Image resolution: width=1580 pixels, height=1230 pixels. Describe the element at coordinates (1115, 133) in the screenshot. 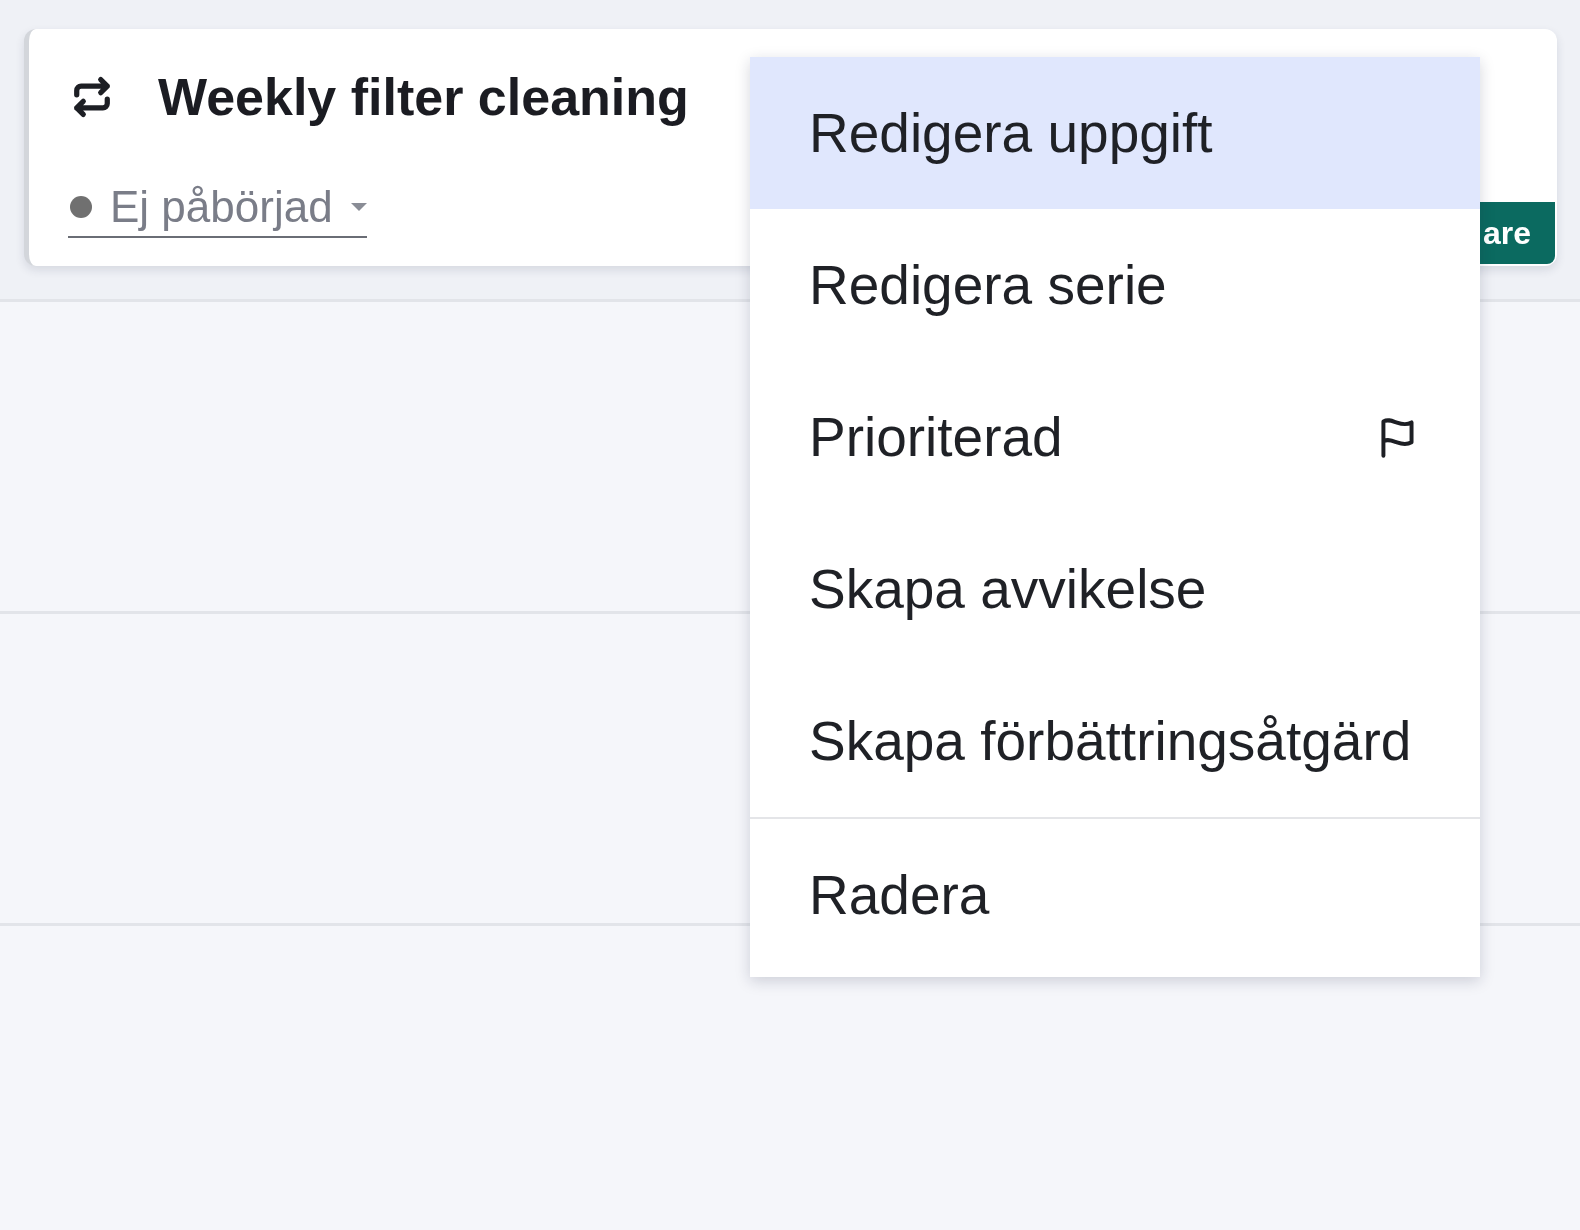

I see `menu-item: Redigera uppgift` at that location.